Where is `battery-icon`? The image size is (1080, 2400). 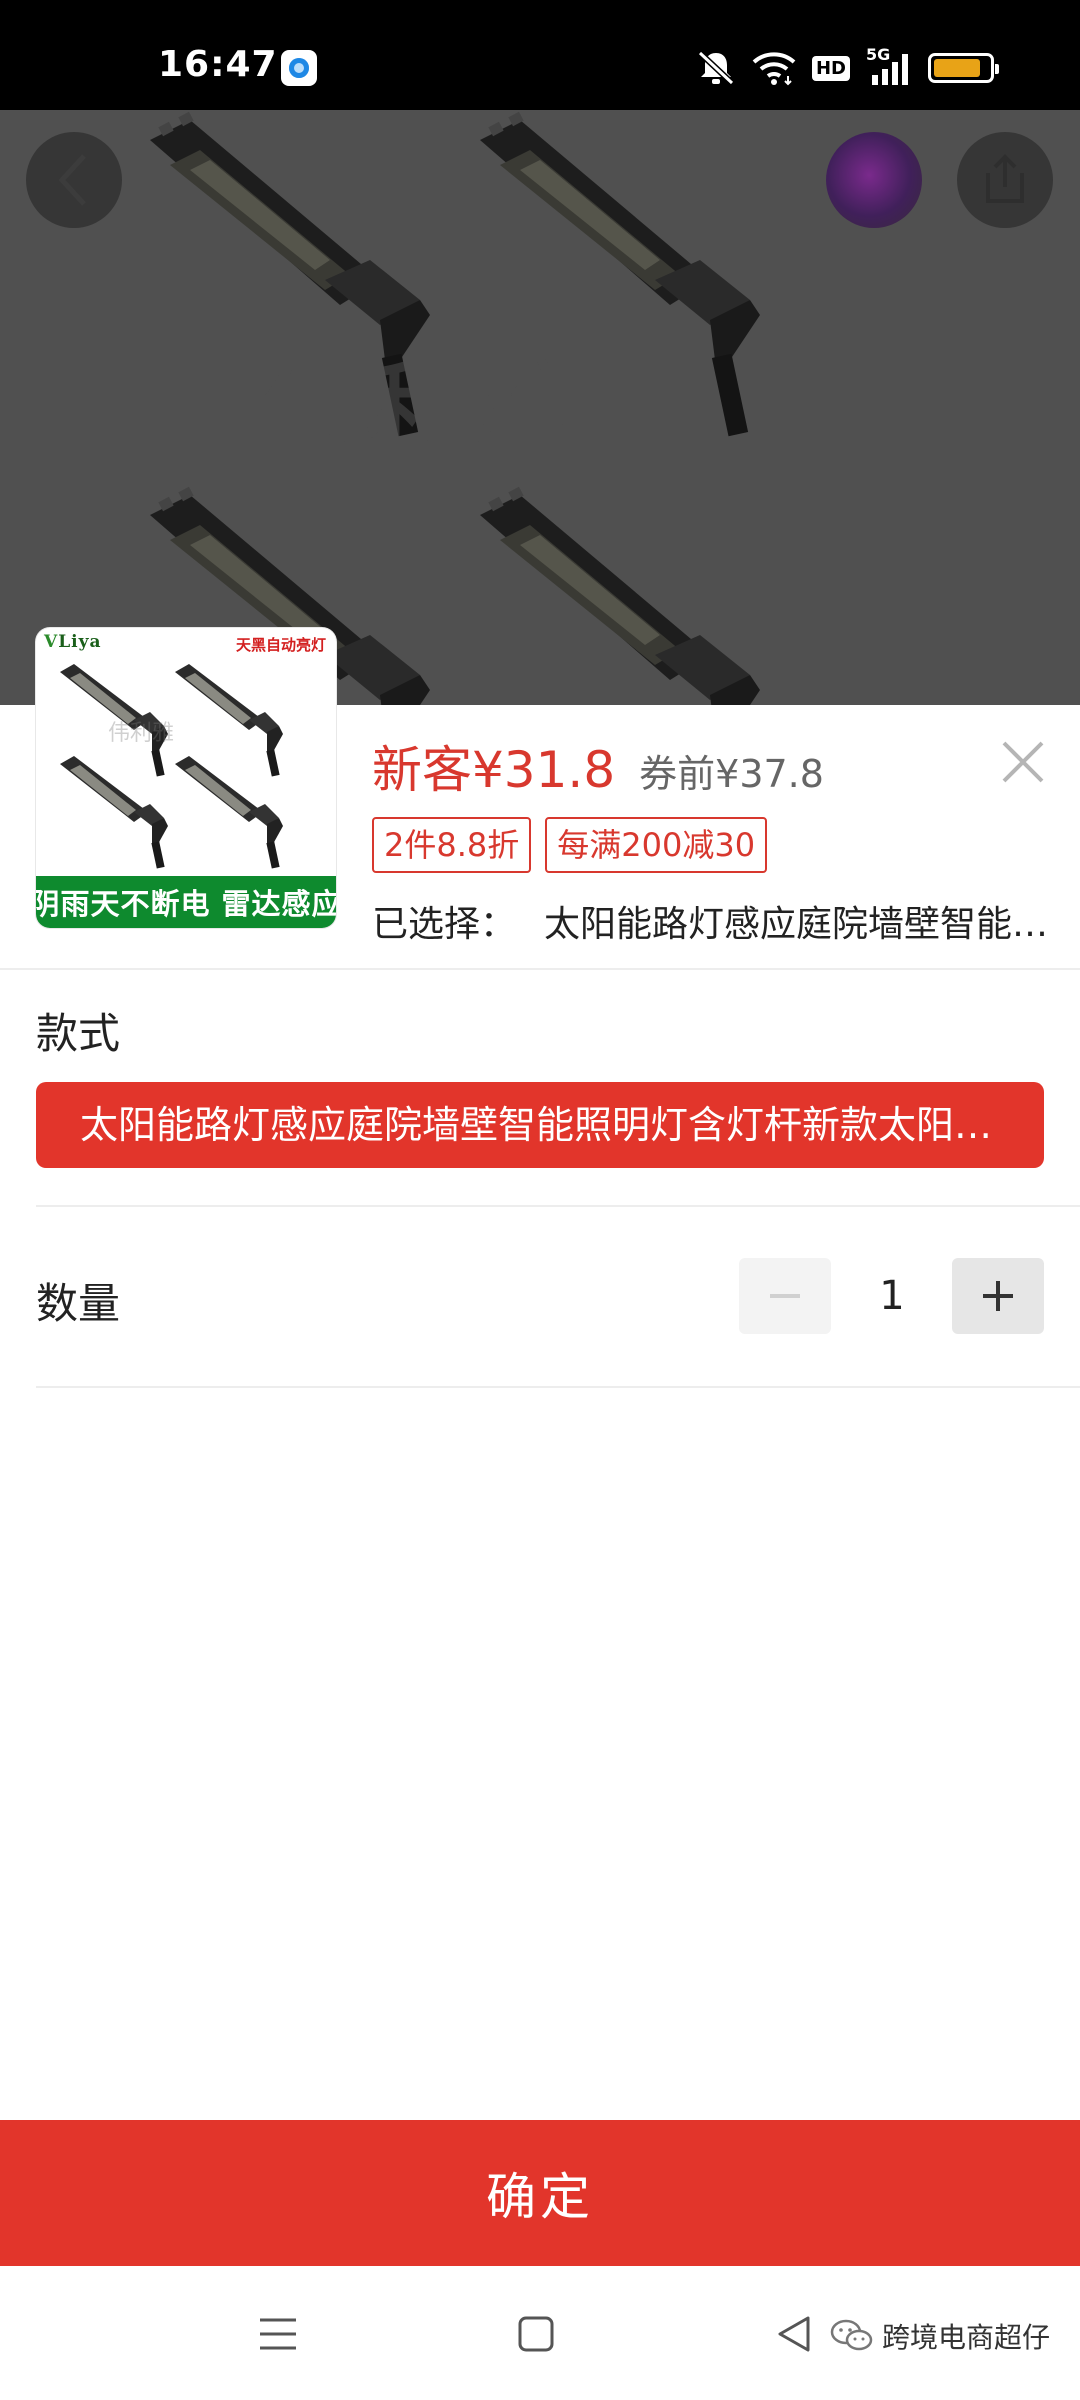
battery-icon is located at coordinates (963, 68).